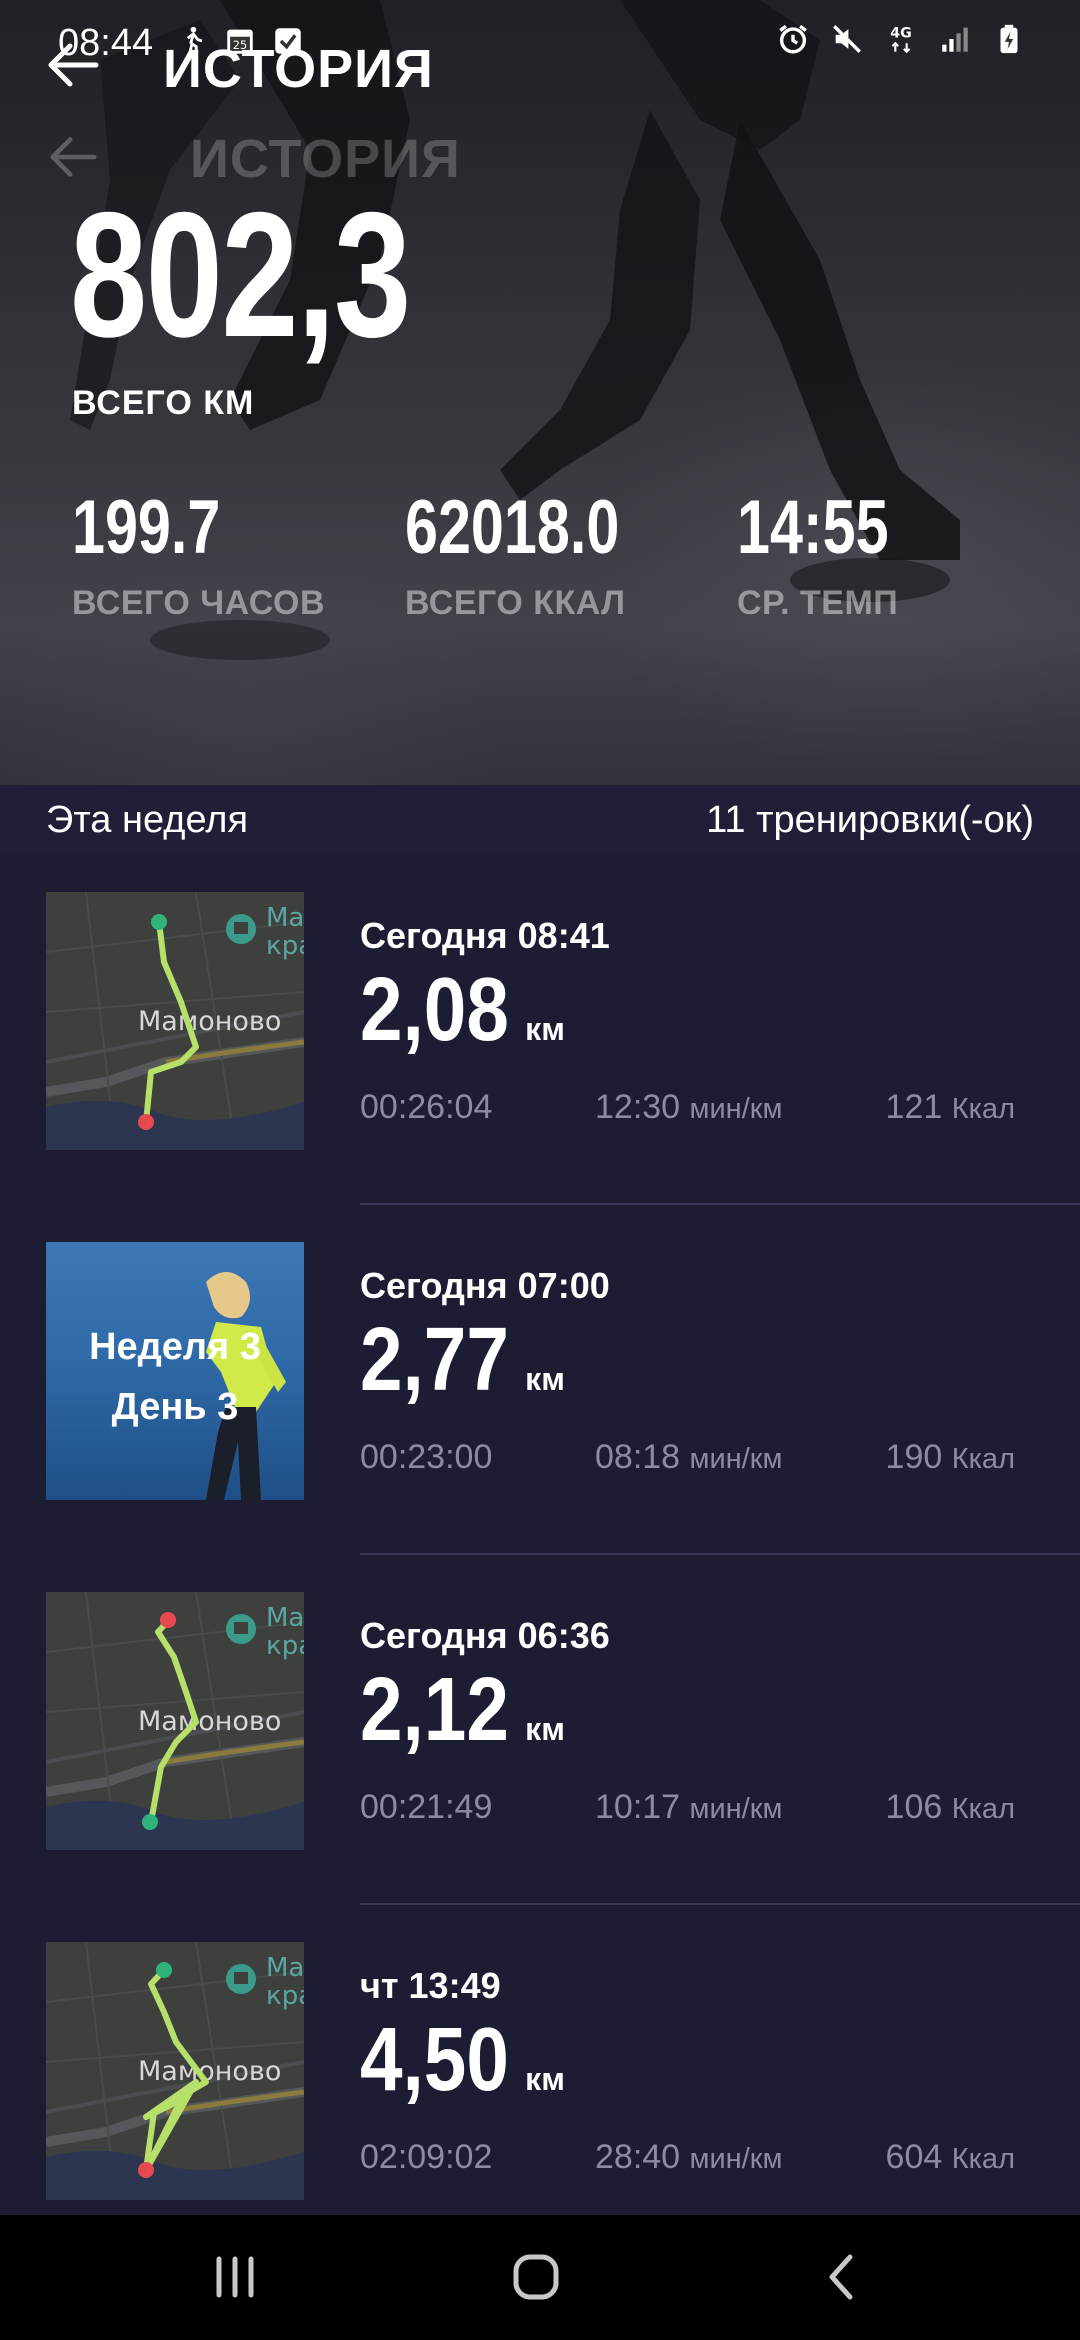 This screenshot has width=1080, height=2340. What do you see at coordinates (1009, 39) in the screenshot?
I see `battery-charging-icon` at bounding box center [1009, 39].